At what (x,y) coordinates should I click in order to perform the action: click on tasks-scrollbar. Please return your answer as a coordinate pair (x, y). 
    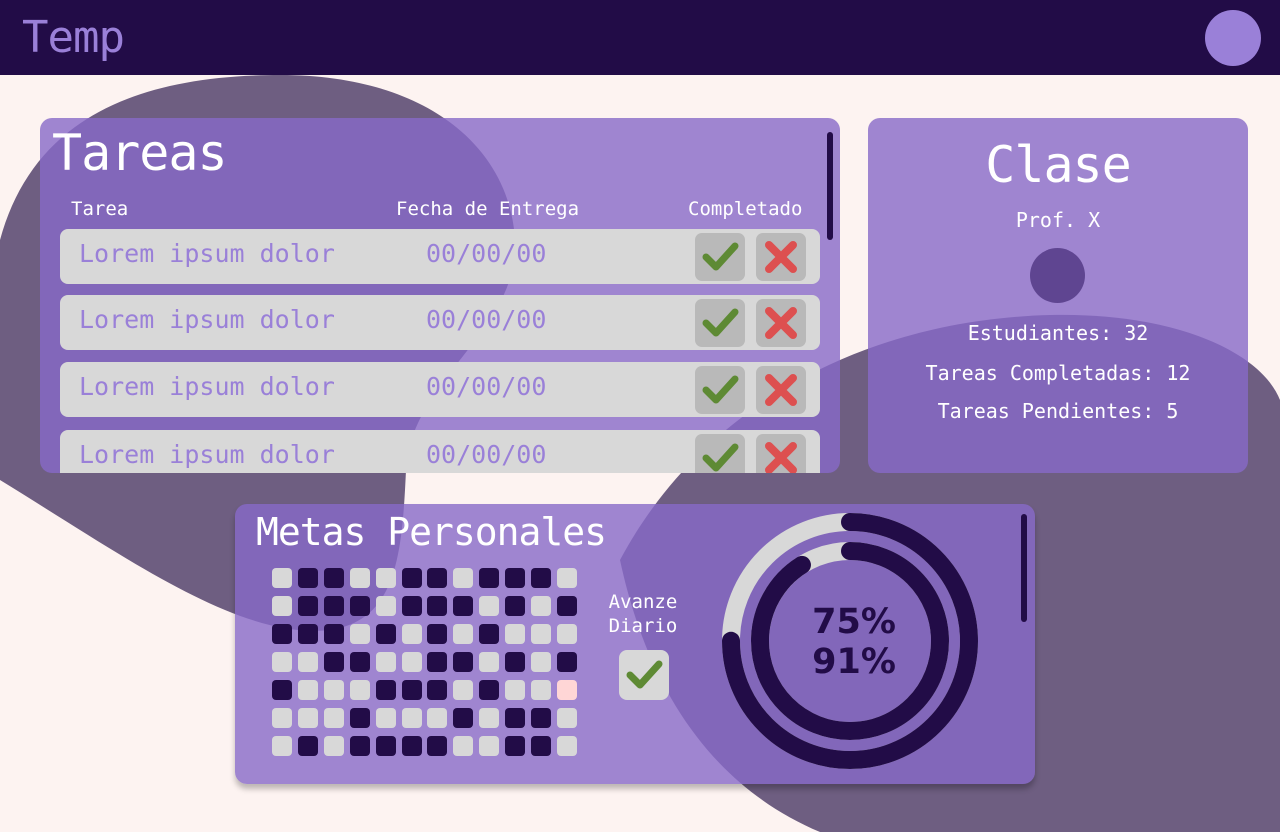
    Looking at the image, I should click on (830, 186).